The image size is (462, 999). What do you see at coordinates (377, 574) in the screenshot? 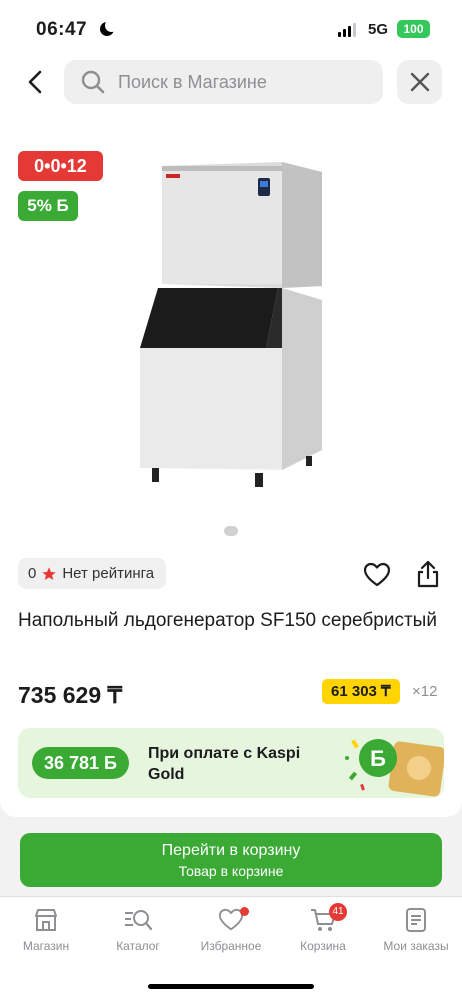
I see `heart-icon` at bounding box center [377, 574].